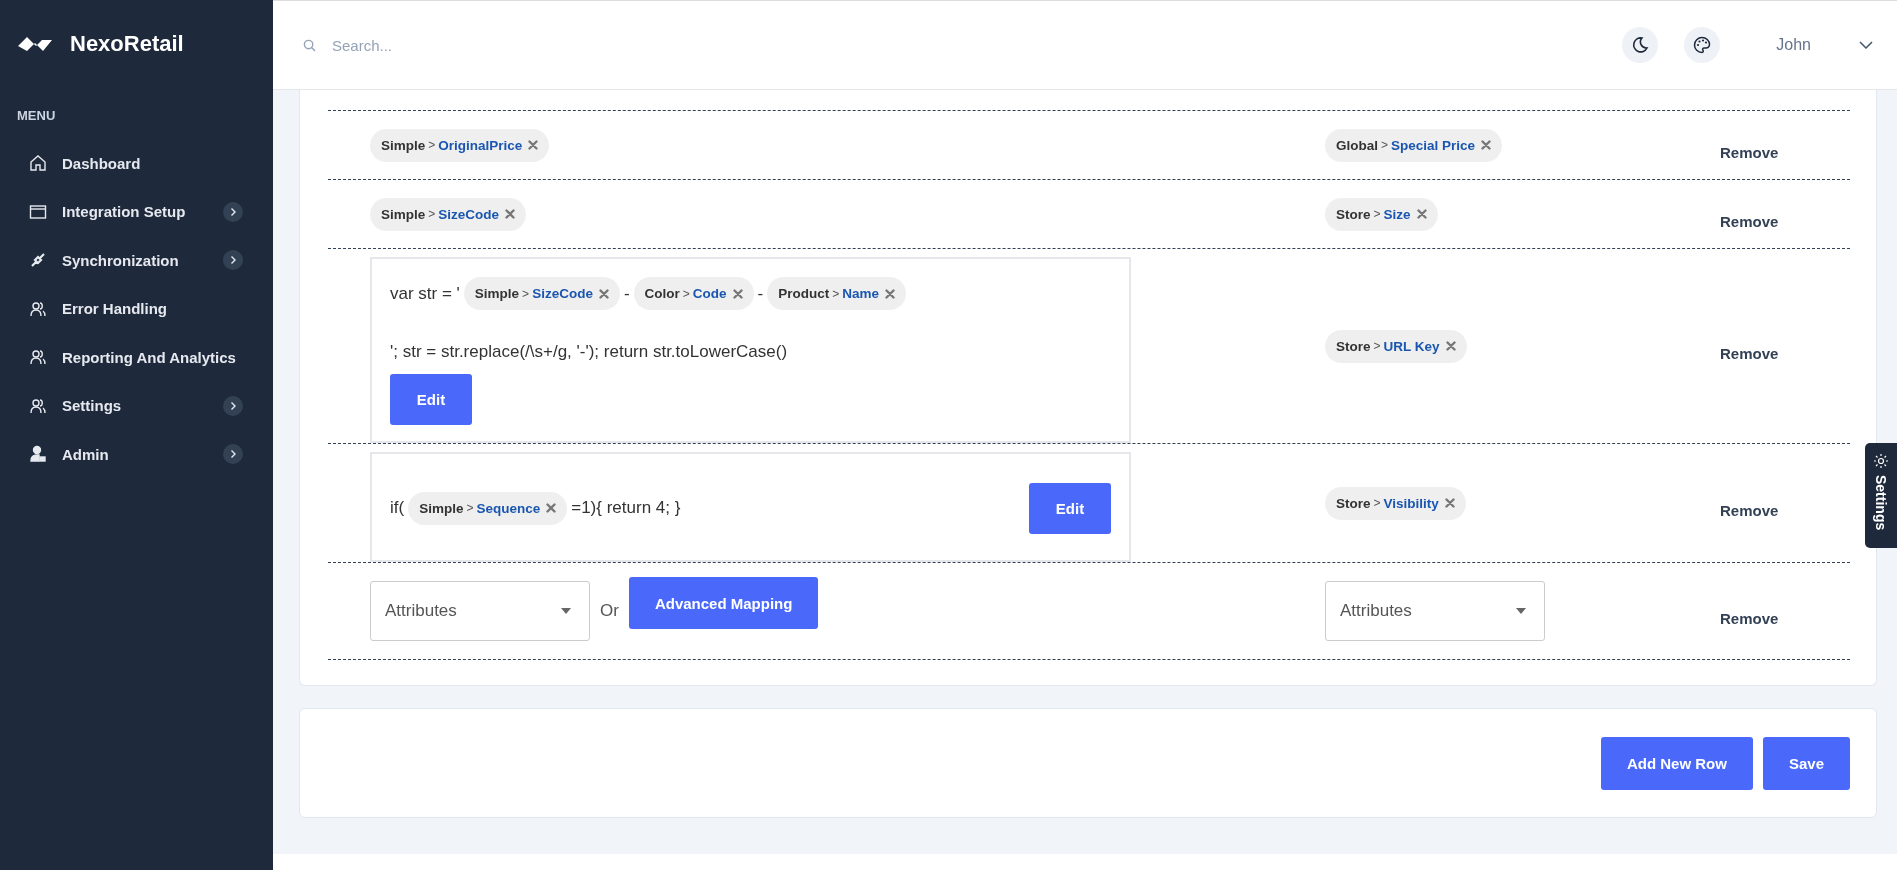 The image size is (1897, 870). I want to click on menu-heading: MENU, so click(36, 115).